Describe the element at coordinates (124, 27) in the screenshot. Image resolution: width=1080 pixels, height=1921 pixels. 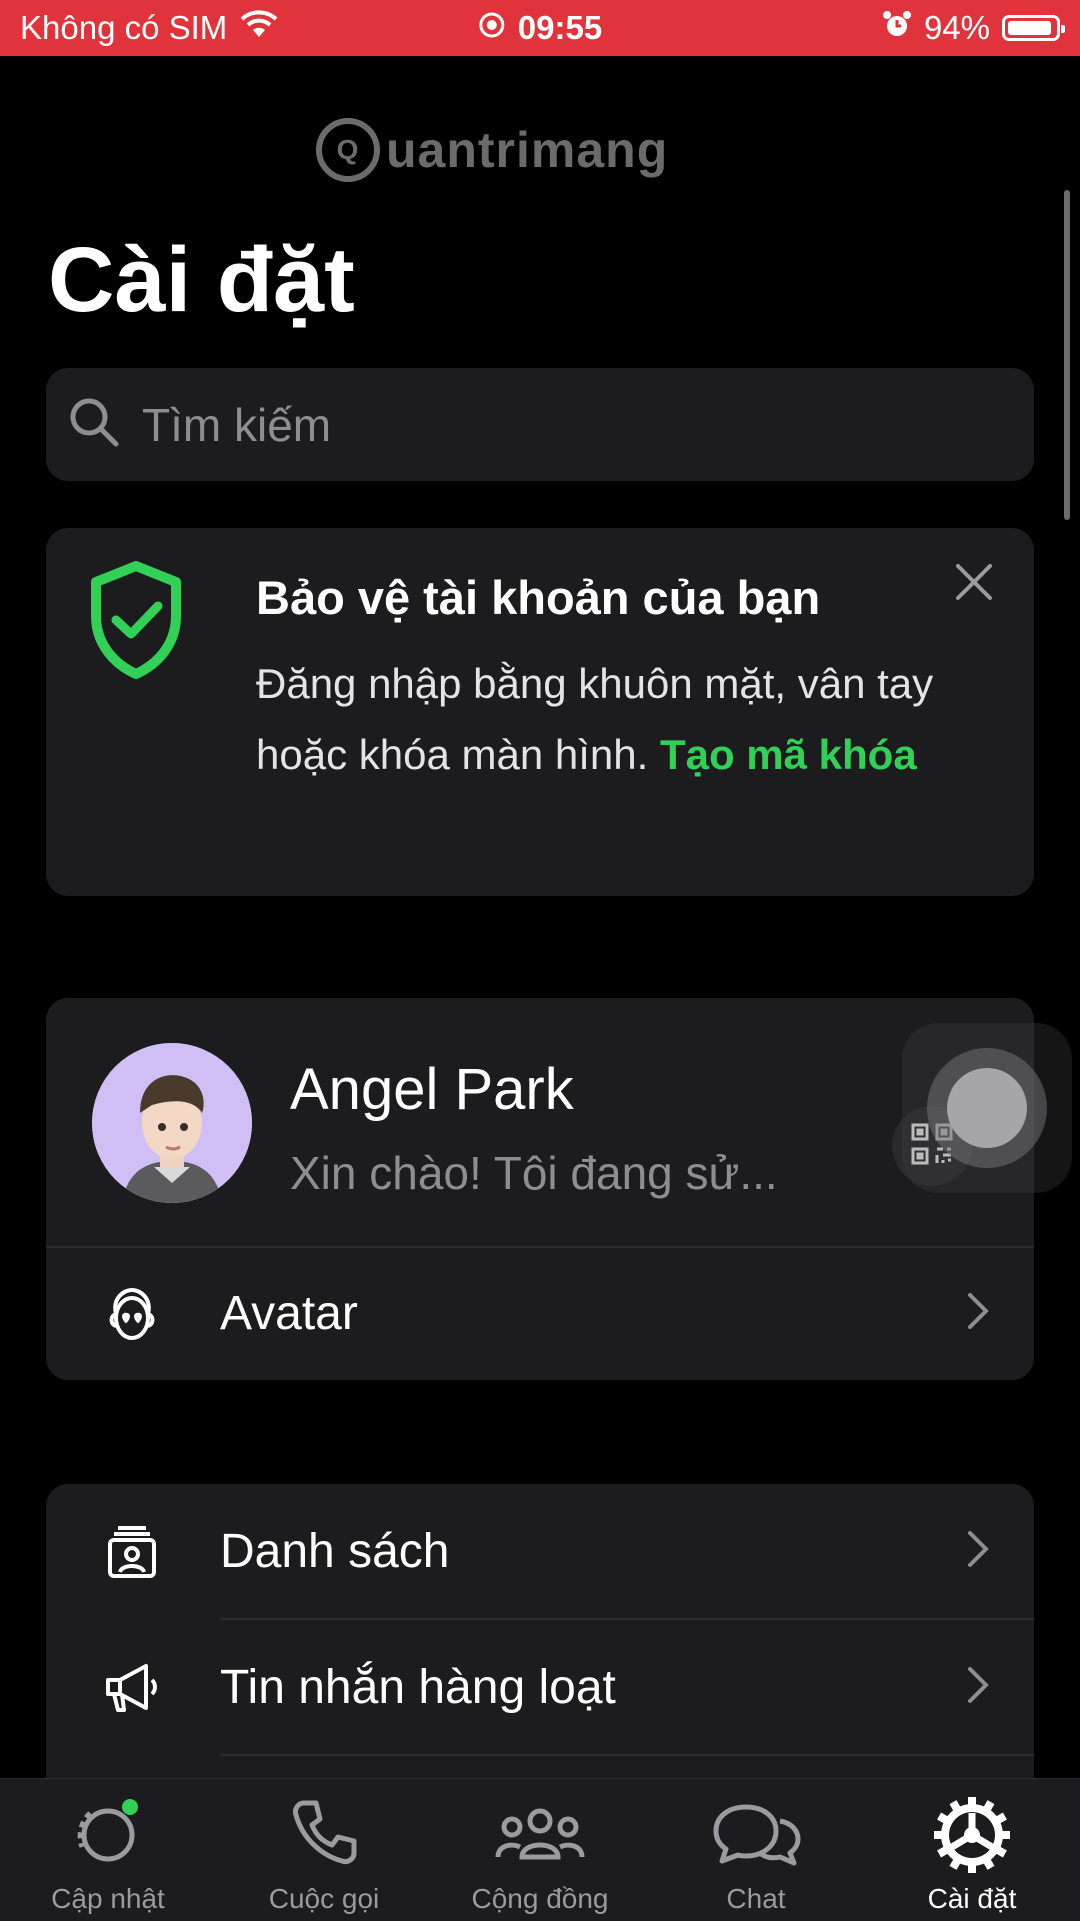
I see `carrier-label: Không có SIM` at that location.